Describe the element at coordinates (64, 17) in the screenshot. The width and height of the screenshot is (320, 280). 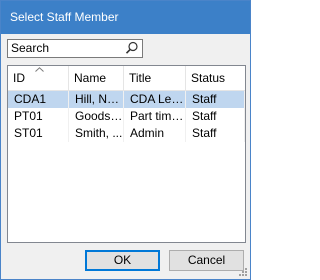
I see `window-title: Select Staff Member` at that location.